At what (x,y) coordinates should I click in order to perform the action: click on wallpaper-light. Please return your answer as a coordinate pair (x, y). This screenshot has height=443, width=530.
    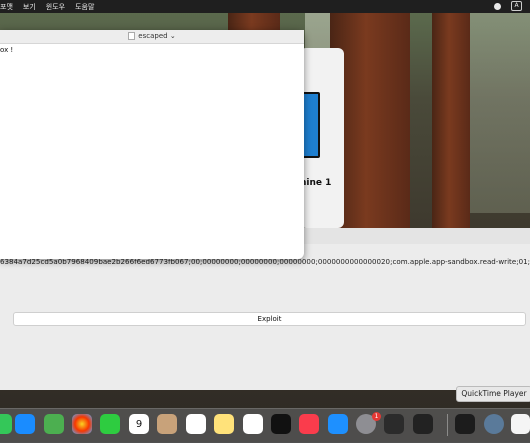
    Looking at the image, I should click on (500, 113).